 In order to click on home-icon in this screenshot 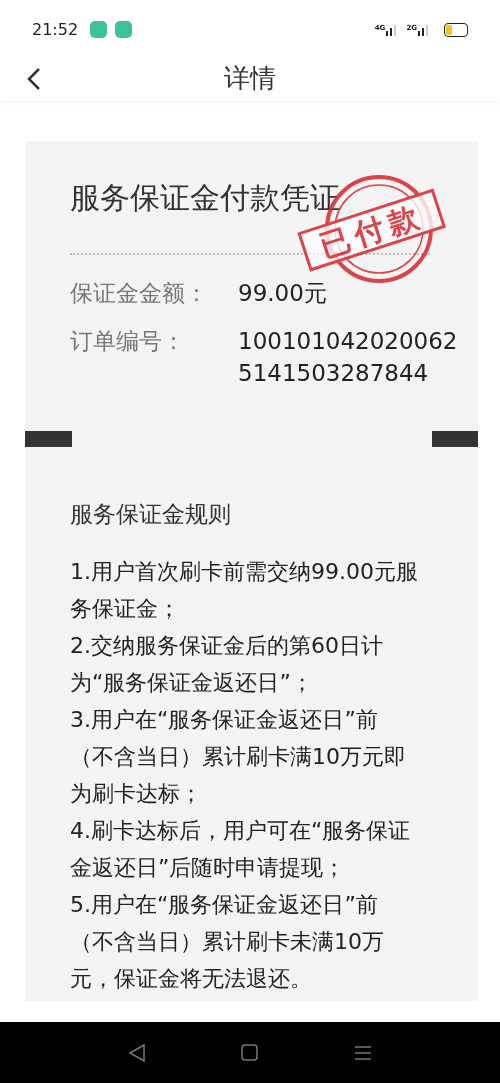, I will do `click(250, 1052)`.